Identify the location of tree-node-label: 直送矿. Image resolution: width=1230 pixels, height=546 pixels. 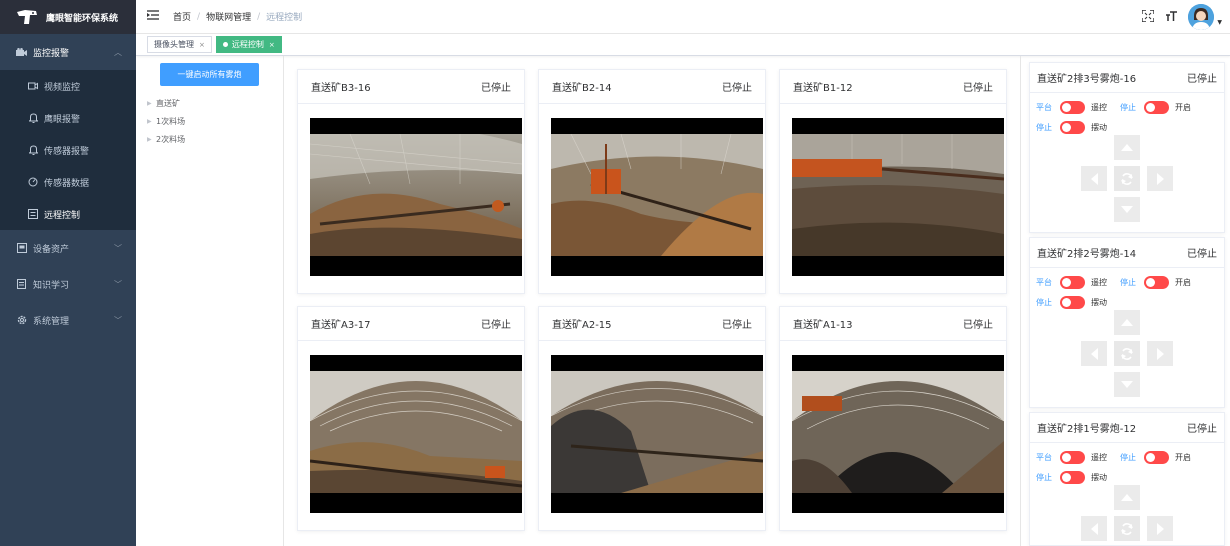
(168, 103).